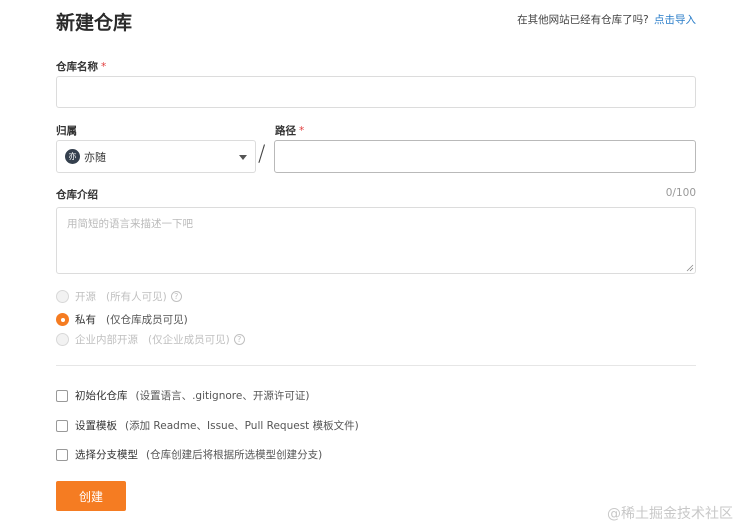 The image size is (739, 529). What do you see at coordinates (95, 157) in the screenshot?
I see `owner-selected-value: 亦随` at bounding box center [95, 157].